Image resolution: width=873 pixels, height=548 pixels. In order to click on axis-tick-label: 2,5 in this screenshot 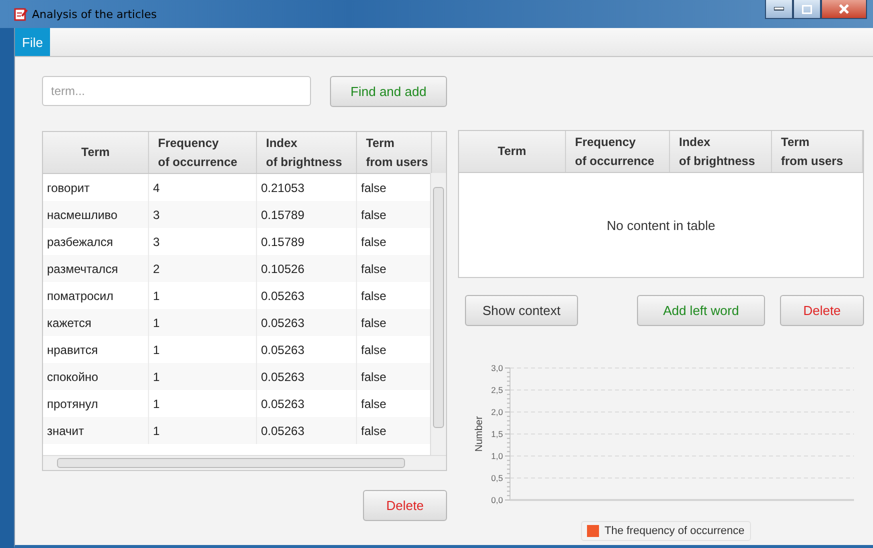, I will do `click(497, 390)`.